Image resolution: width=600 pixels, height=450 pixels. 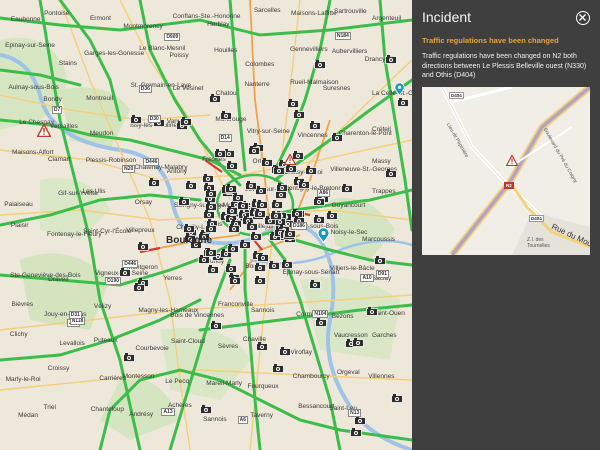 What do you see at coordinates (350, 12) in the screenshot?
I see `place-label: Sartrouville` at bounding box center [350, 12].